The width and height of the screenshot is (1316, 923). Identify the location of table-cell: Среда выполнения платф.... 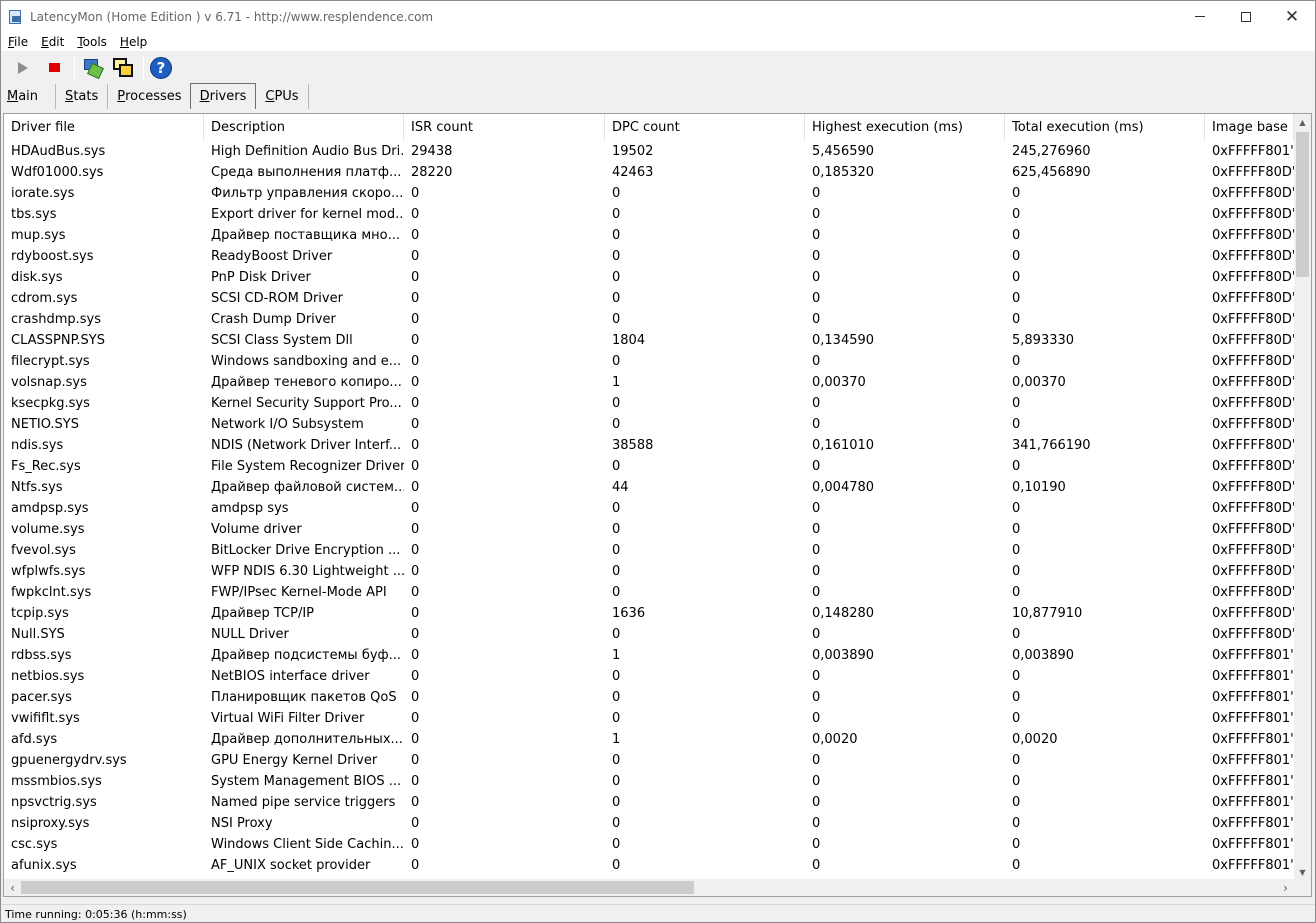
(306, 172).